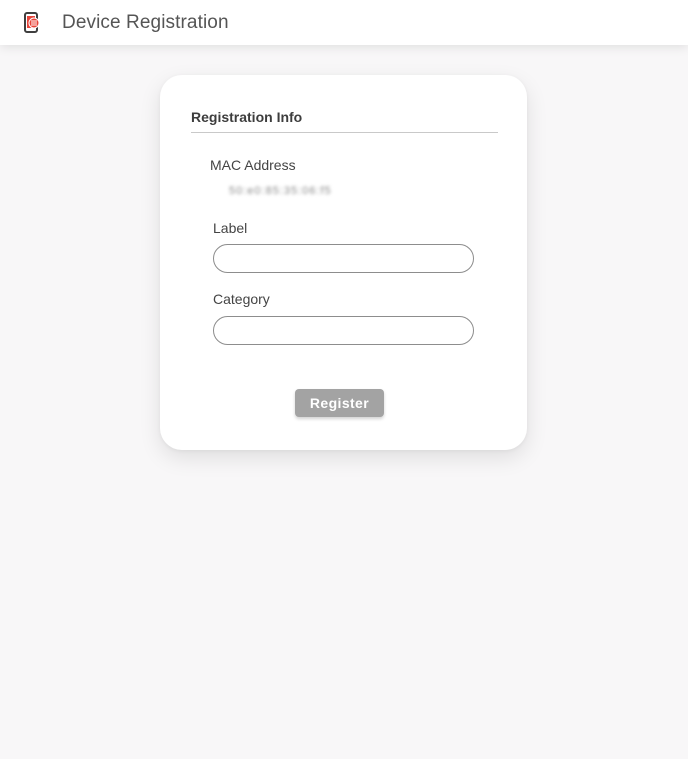 The height and width of the screenshot is (759, 688). What do you see at coordinates (241, 299) in the screenshot?
I see `category-field-label: Category` at bounding box center [241, 299].